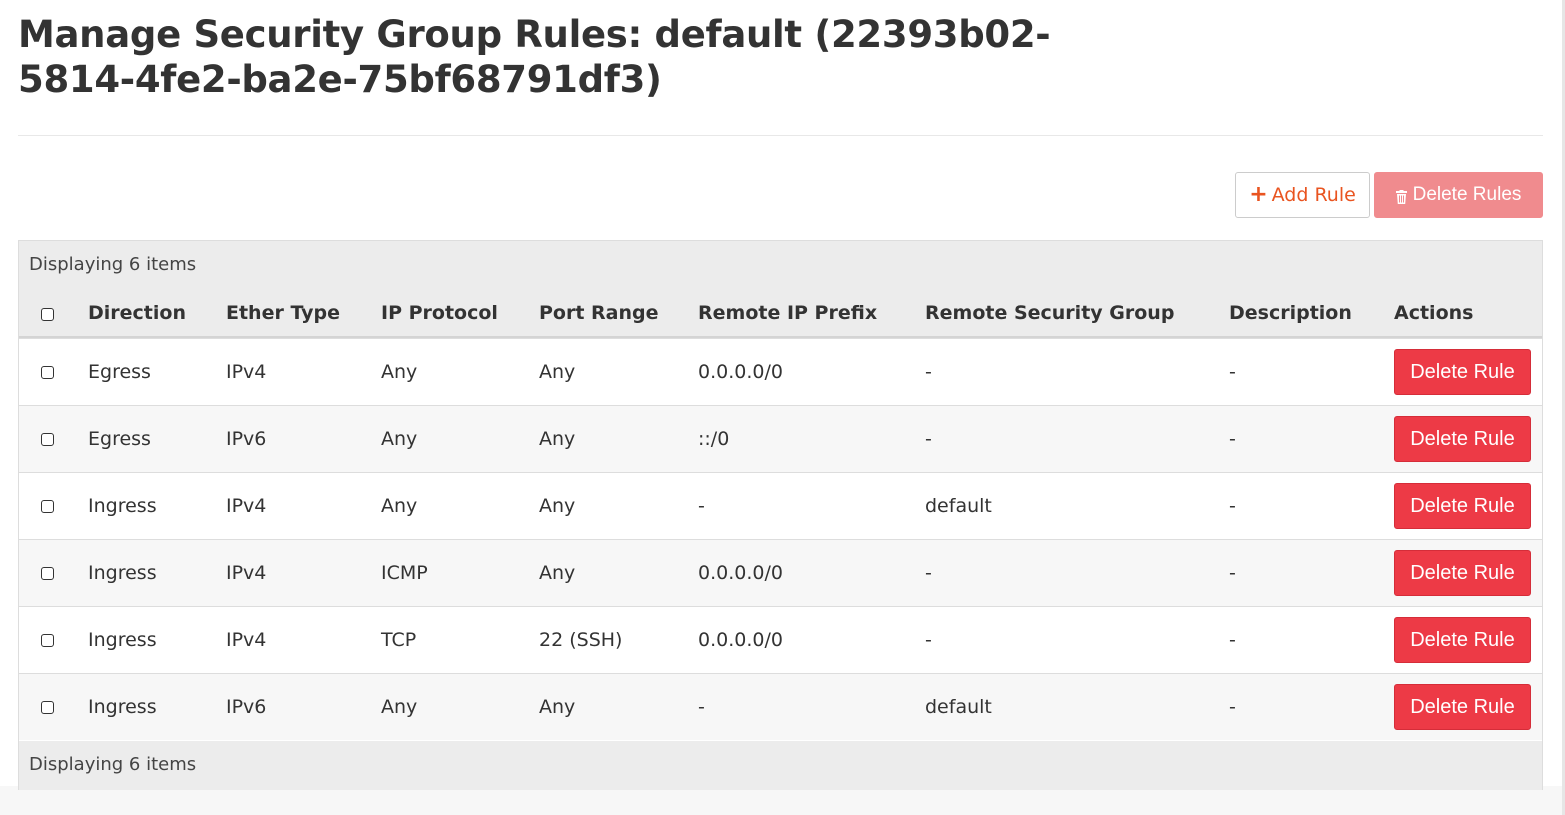  Describe the element at coordinates (780, 438) in the screenshot. I see `table-row: Egress IPv6 Any Any ::/0 - - Delete Rule` at that location.